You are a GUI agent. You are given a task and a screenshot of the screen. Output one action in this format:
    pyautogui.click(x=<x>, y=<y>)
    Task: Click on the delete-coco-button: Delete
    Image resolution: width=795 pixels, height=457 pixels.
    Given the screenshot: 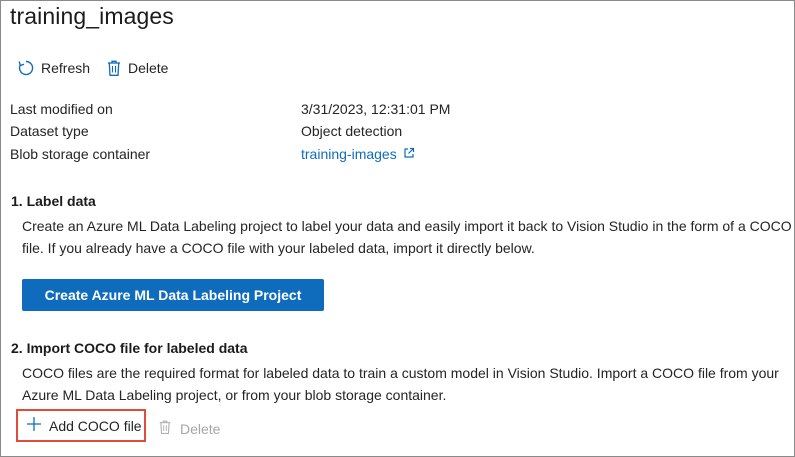 What is the action you would take?
    pyautogui.click(x=189, y=428)
    